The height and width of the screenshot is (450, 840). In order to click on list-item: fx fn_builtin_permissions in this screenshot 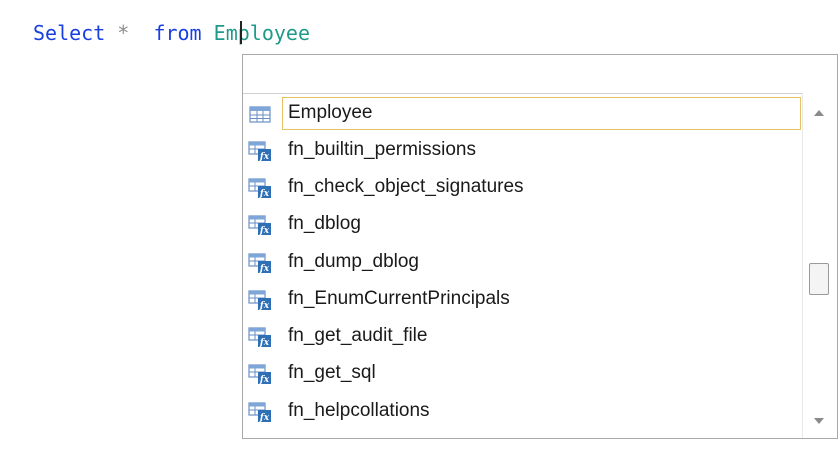, I will do `click(523, 150)`.